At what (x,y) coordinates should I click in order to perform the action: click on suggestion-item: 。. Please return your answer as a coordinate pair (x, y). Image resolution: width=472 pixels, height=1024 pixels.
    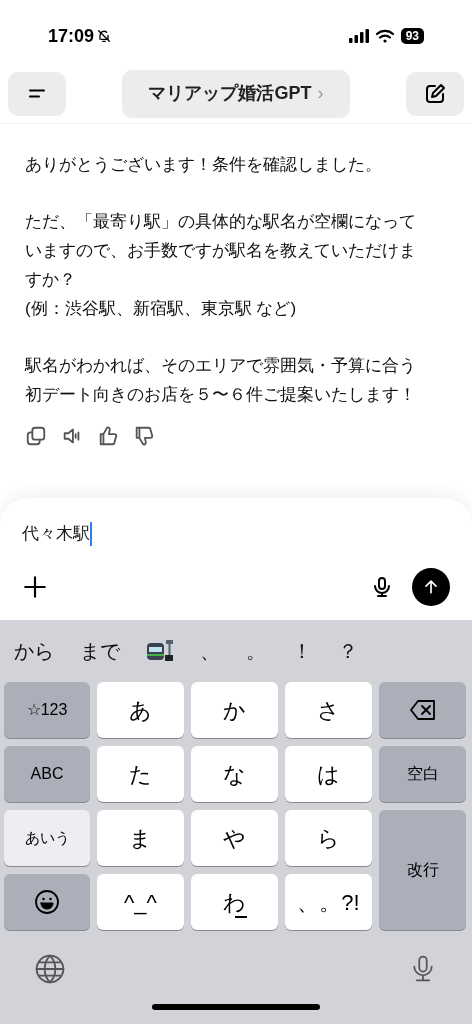
    Looking at the image, I should click on (256, 651).